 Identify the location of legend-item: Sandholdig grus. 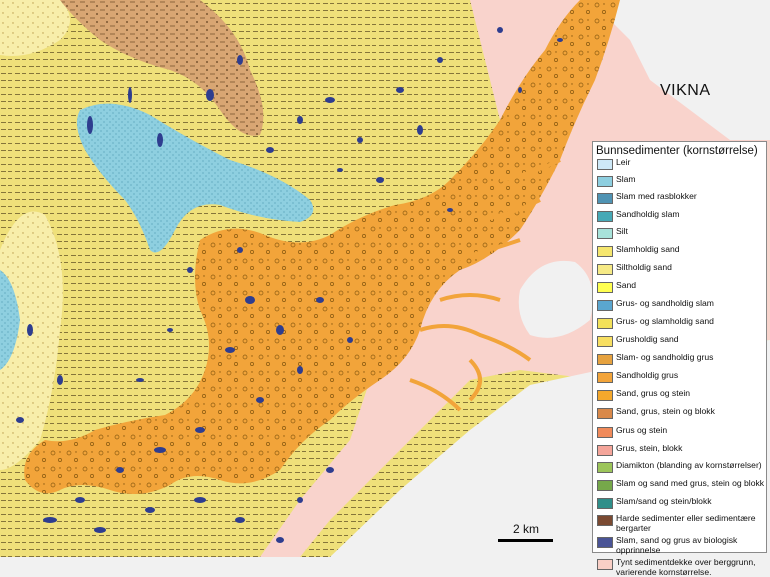
(681, 376).